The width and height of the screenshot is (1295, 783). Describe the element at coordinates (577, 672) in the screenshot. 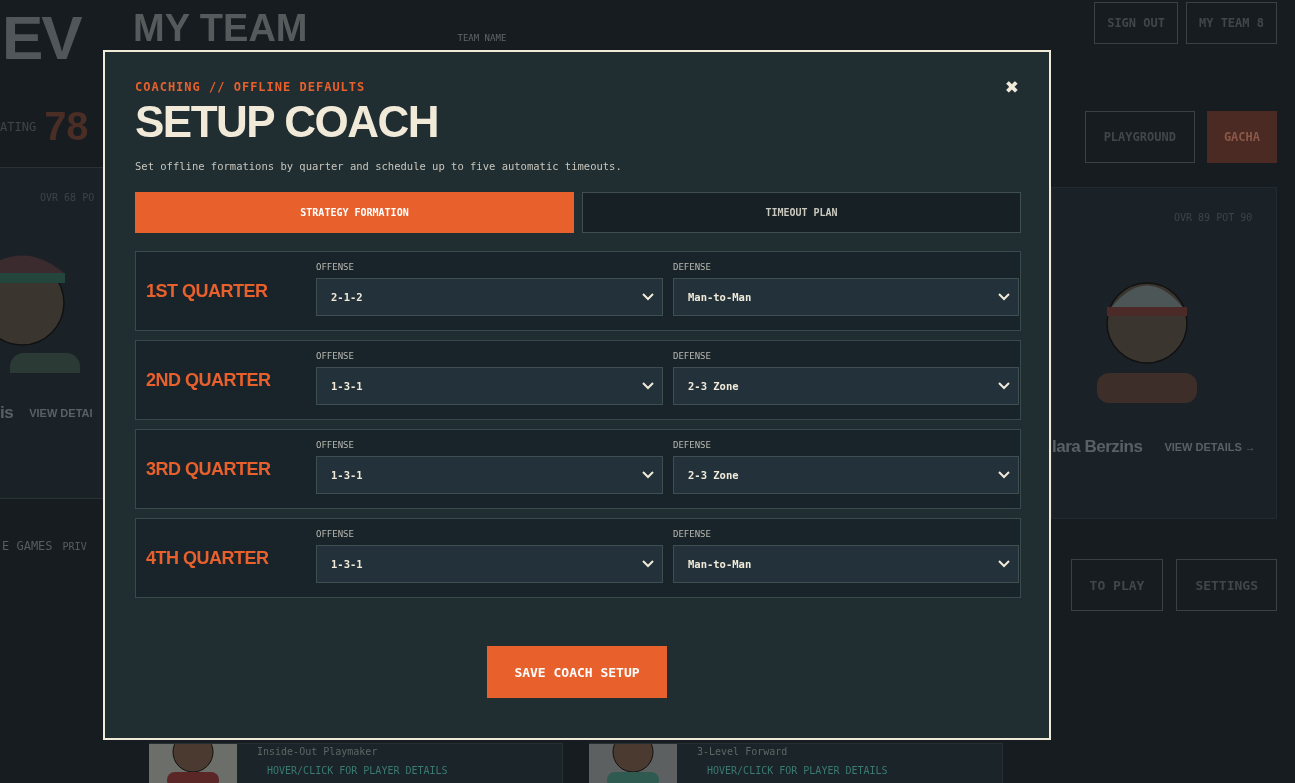

I see `save-button: SAVE COACH SETUP` at that location.